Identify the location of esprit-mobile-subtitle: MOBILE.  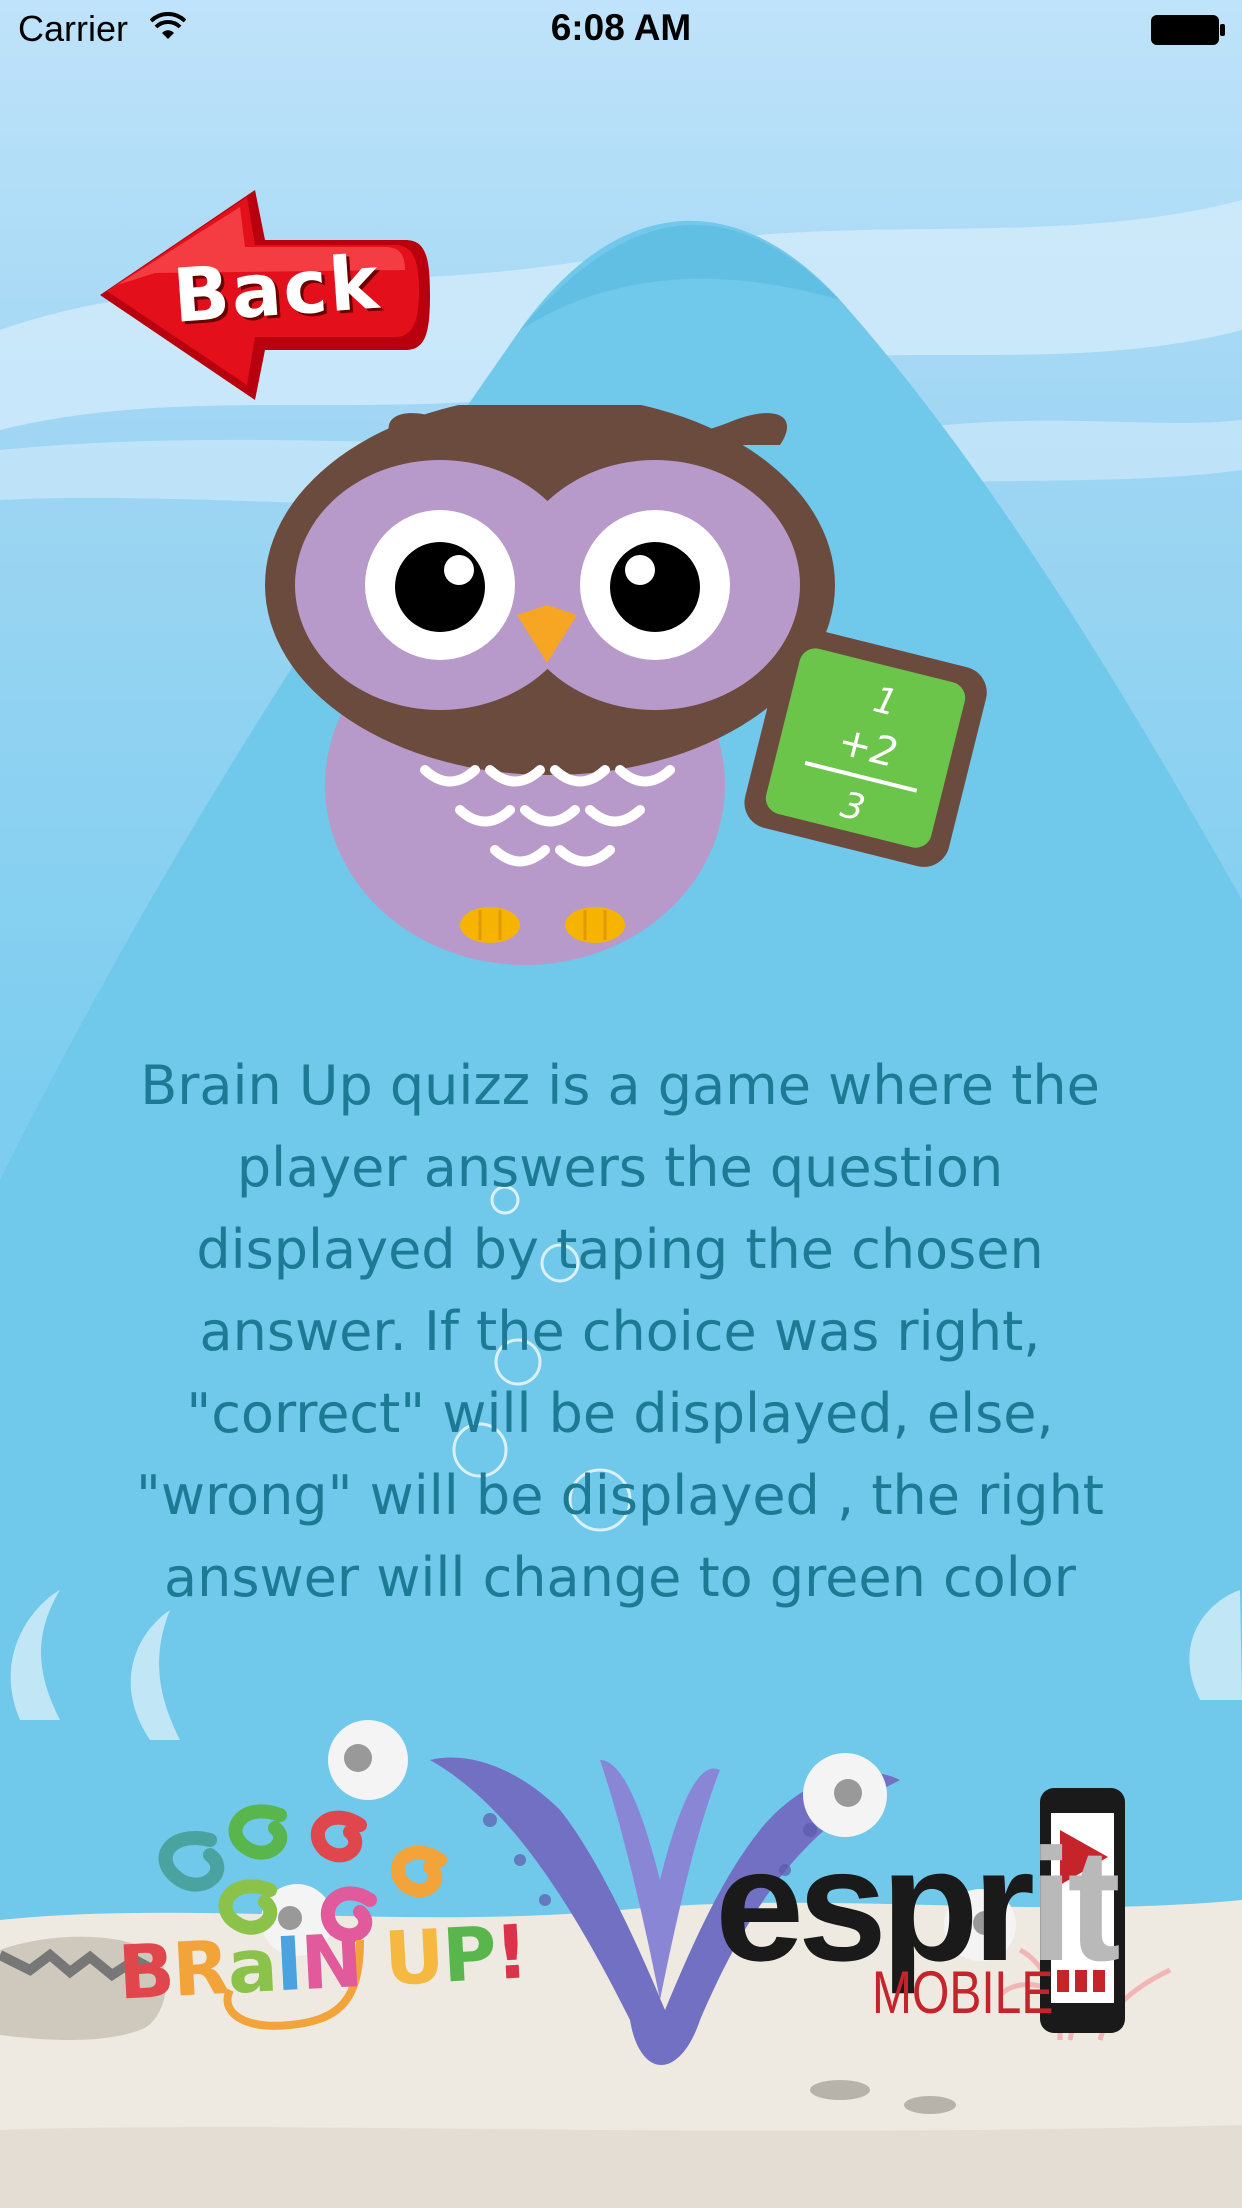
(963, 1992).